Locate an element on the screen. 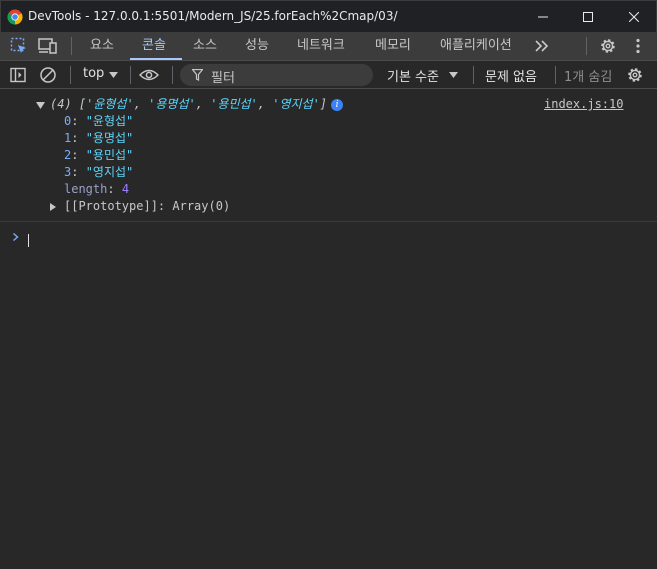  entry-value: "용민섭" is located at coordinates (109, 155).